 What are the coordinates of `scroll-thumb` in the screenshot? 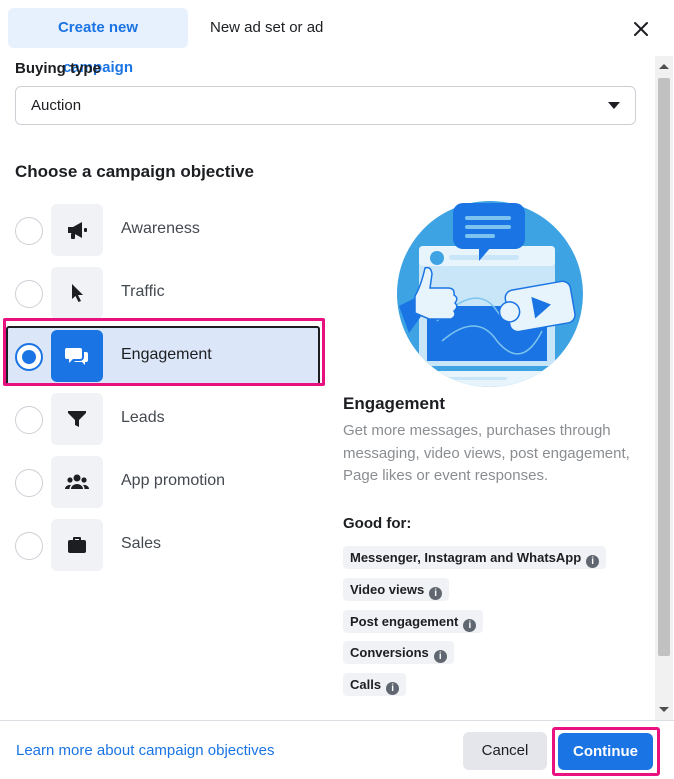 It's located at (664, 367).